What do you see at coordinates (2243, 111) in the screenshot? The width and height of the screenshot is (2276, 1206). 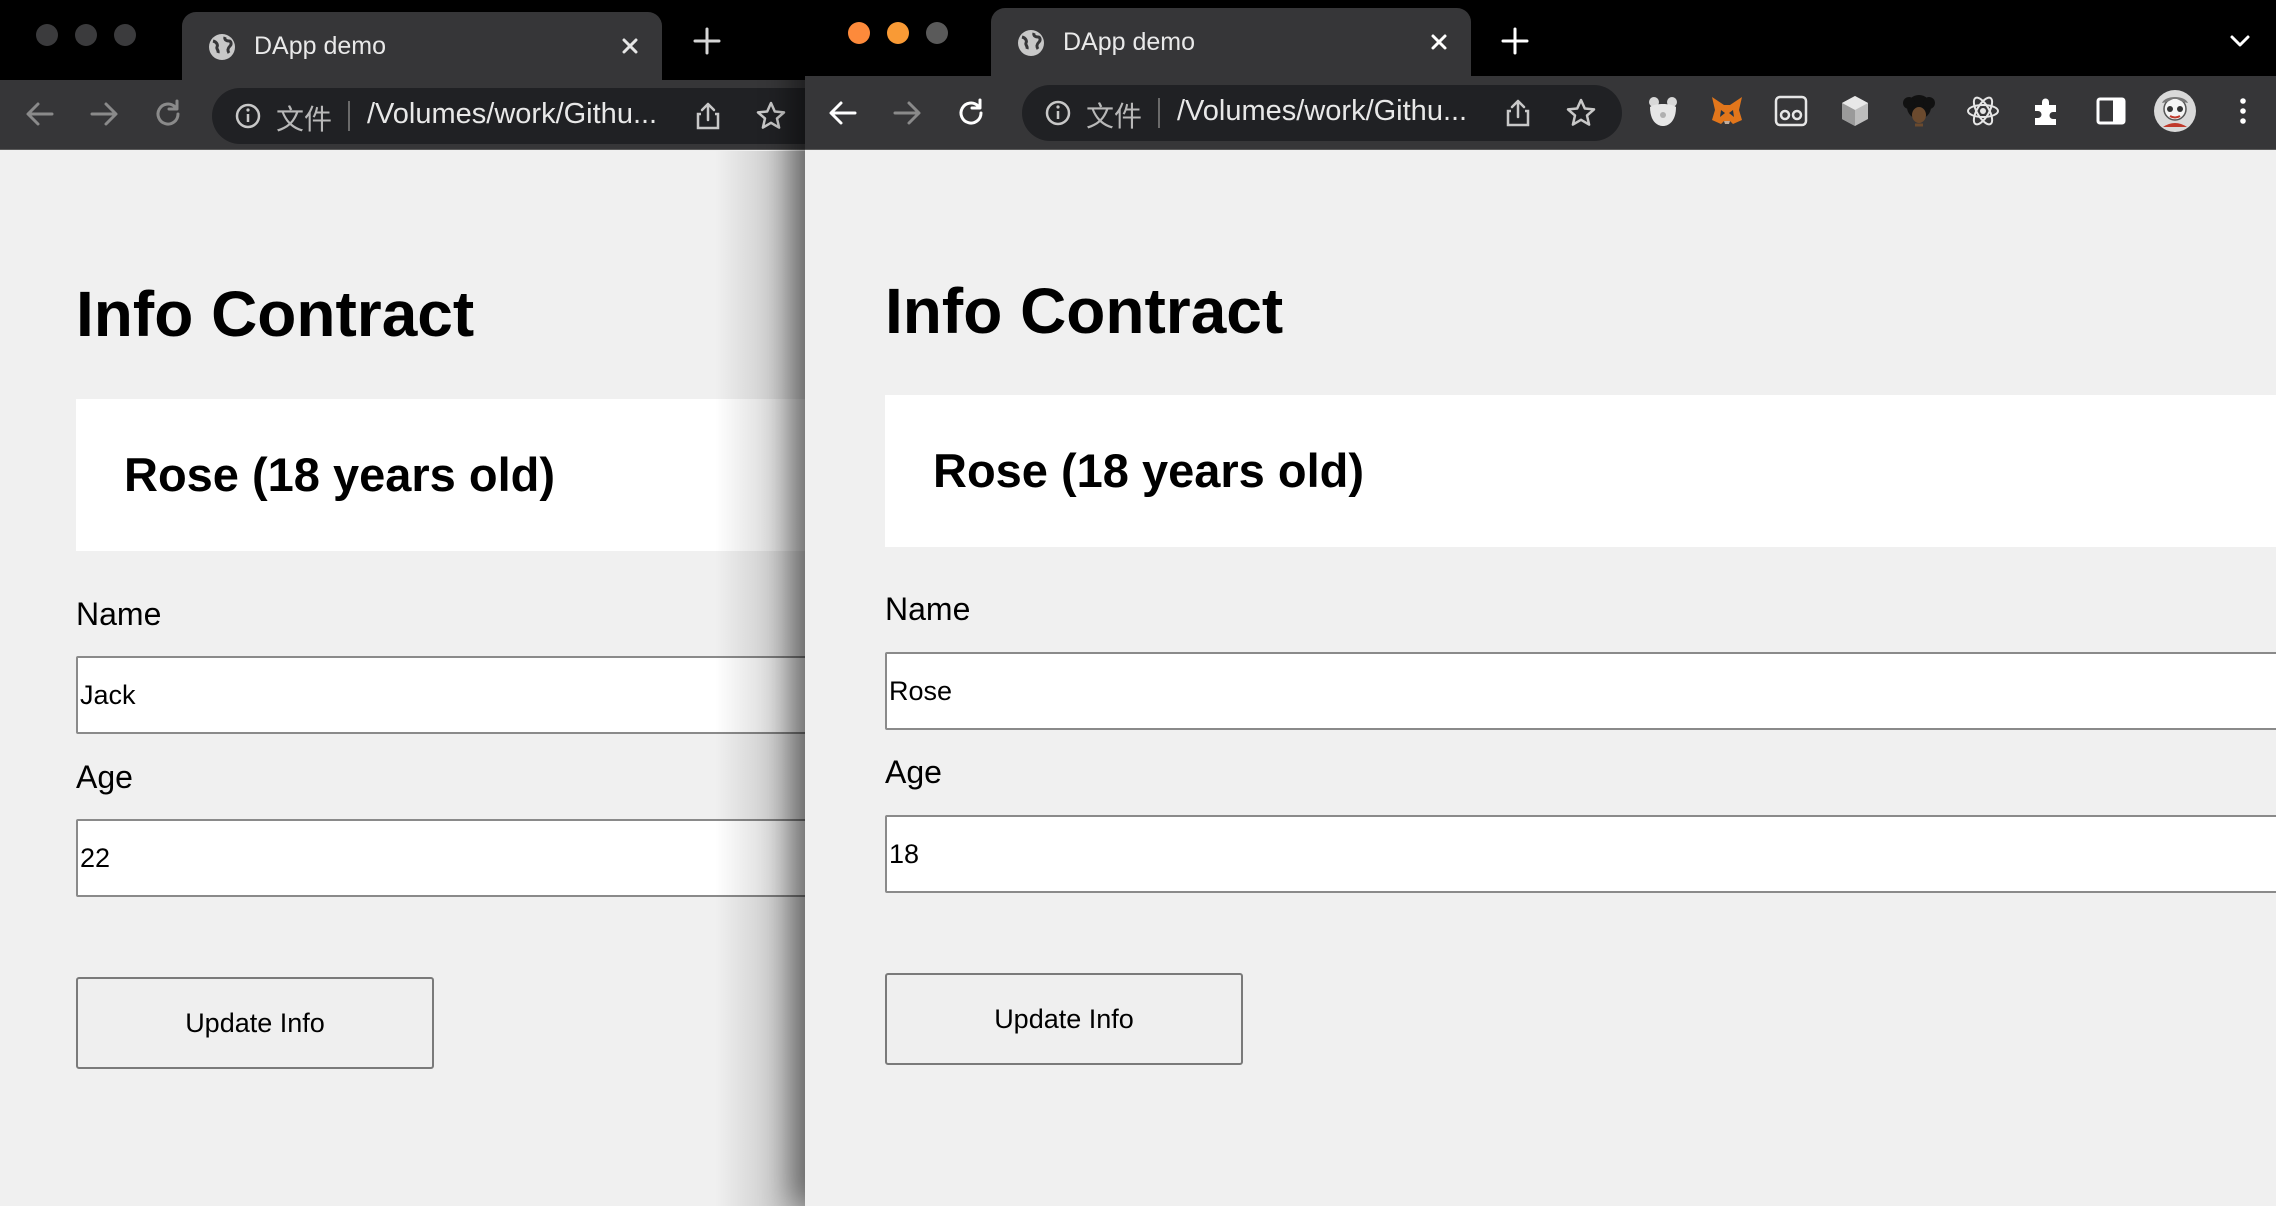 I see `chrome-menu-kebab-icon` at bounding box center [2243, 111].